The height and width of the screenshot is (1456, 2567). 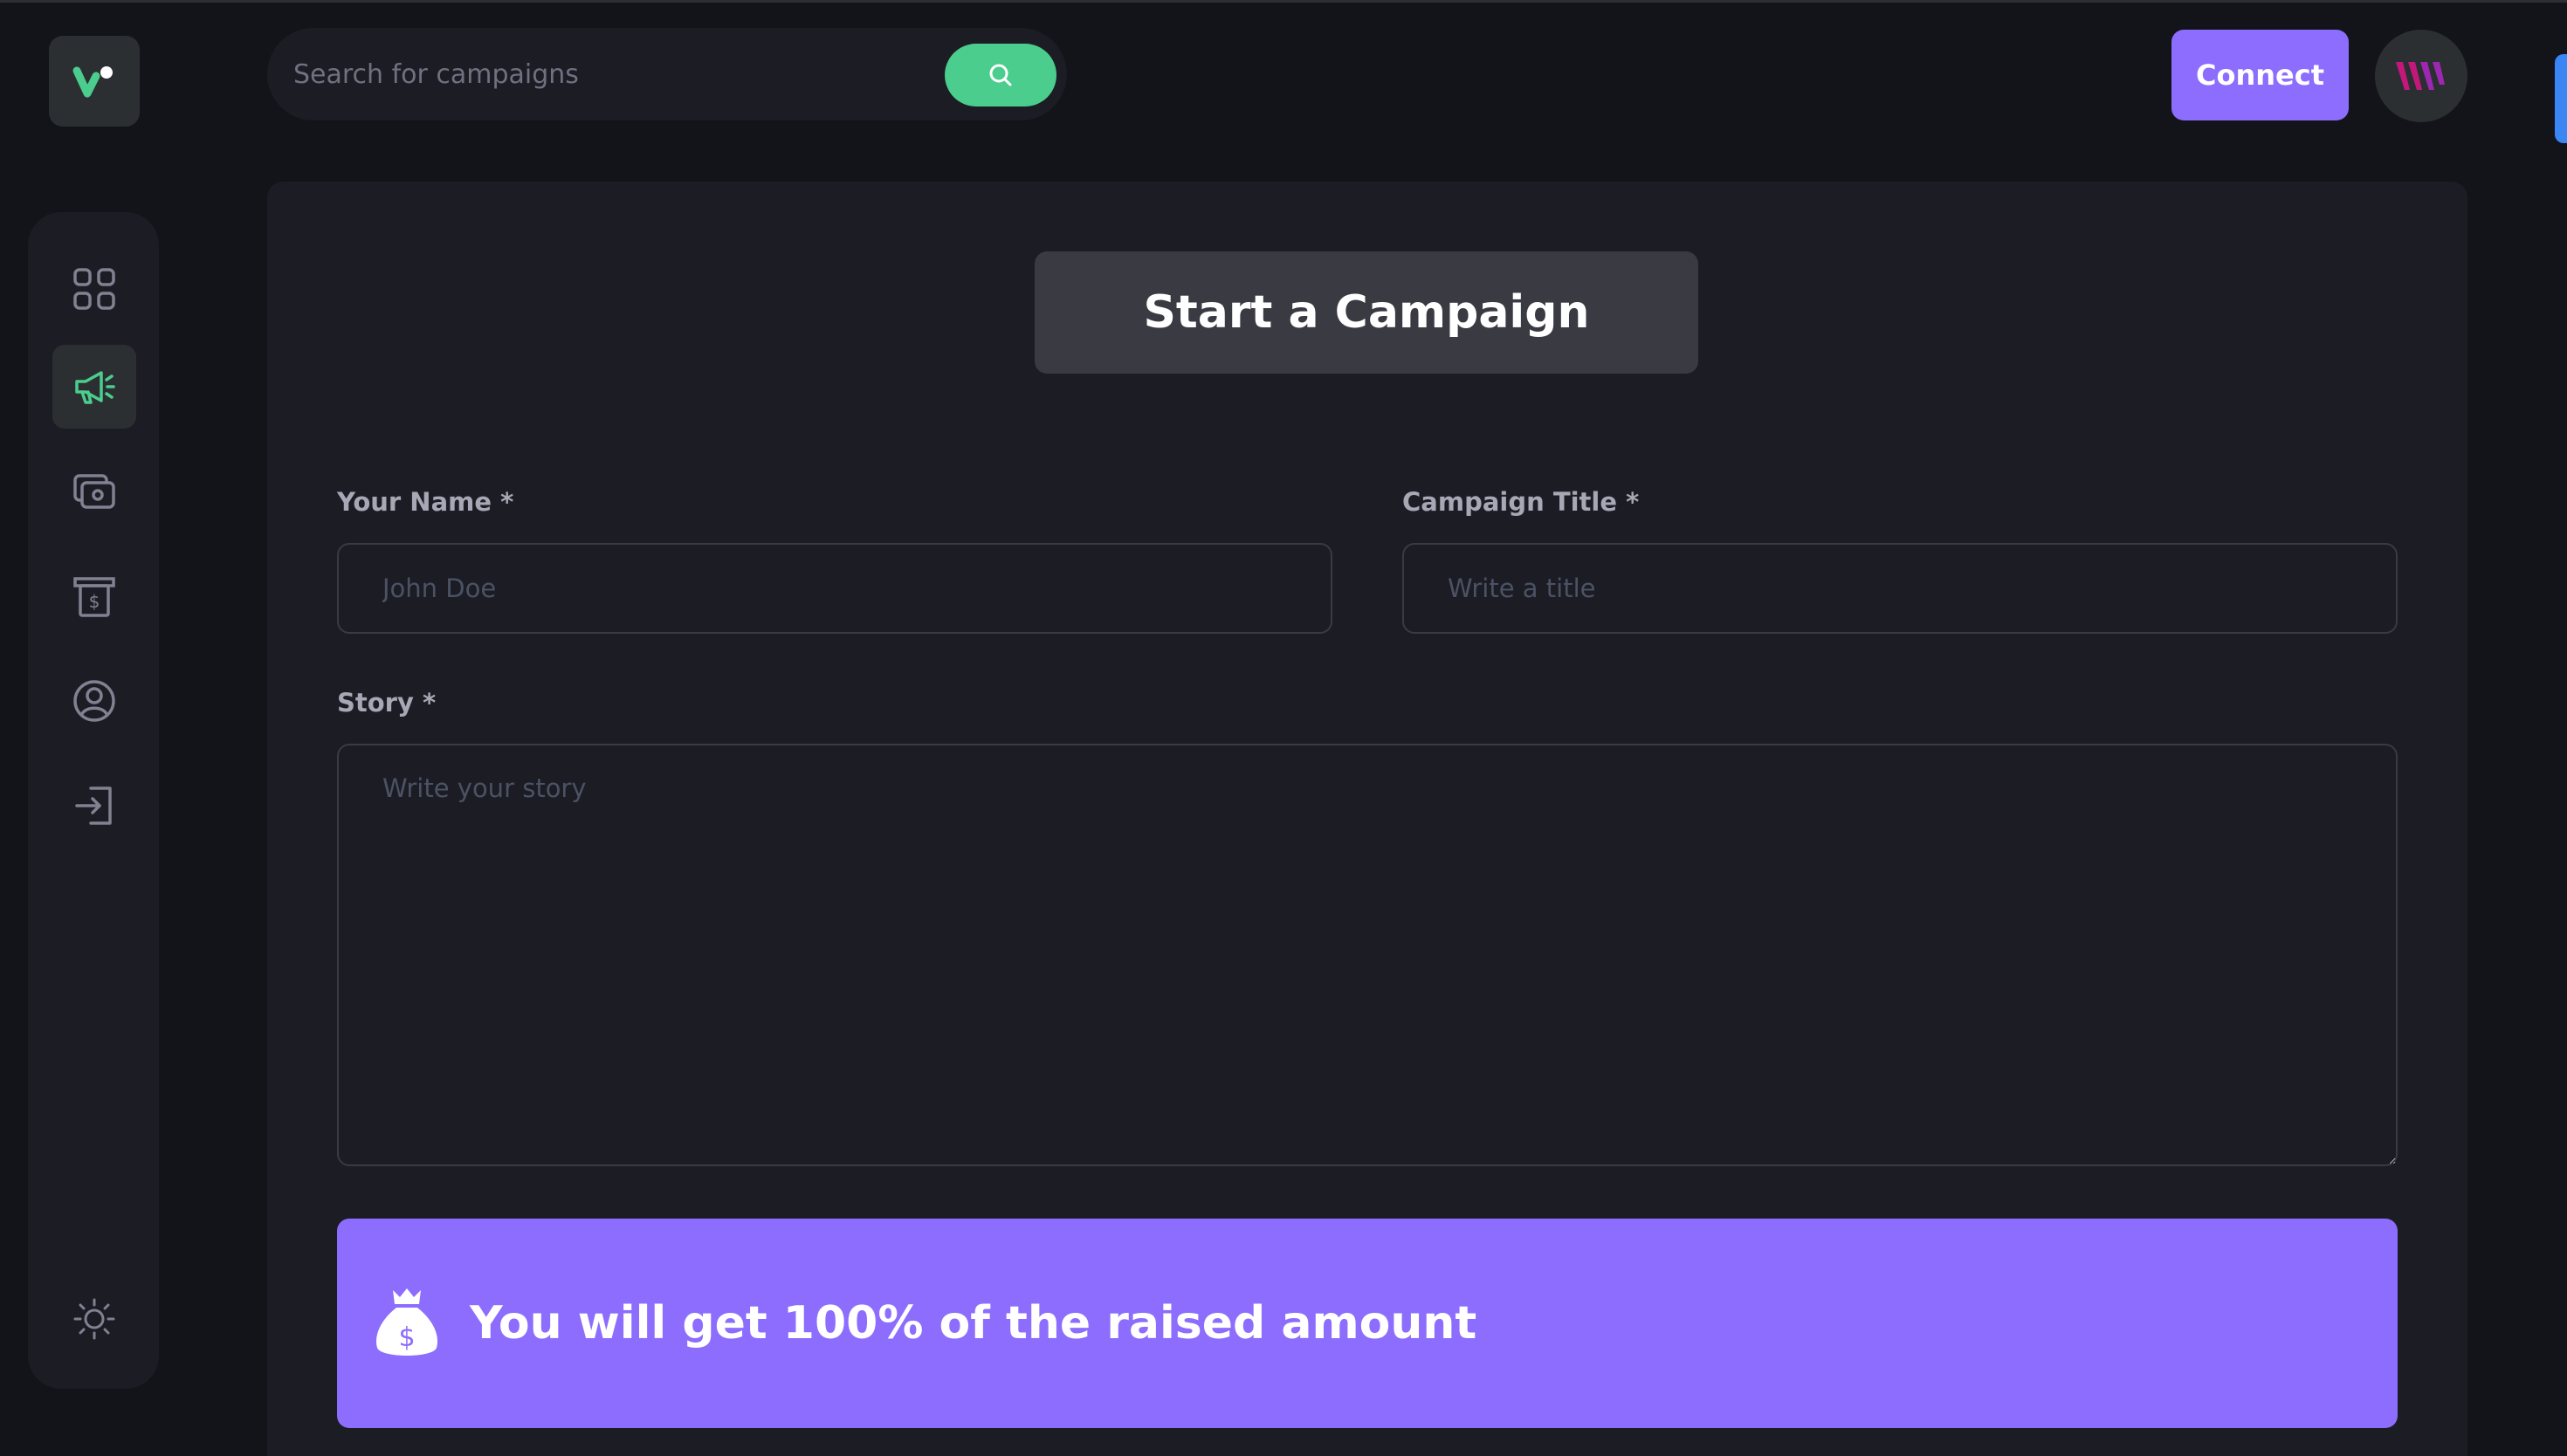 I want to click on money-bag-icon: $, so click(x=406, y=1322).